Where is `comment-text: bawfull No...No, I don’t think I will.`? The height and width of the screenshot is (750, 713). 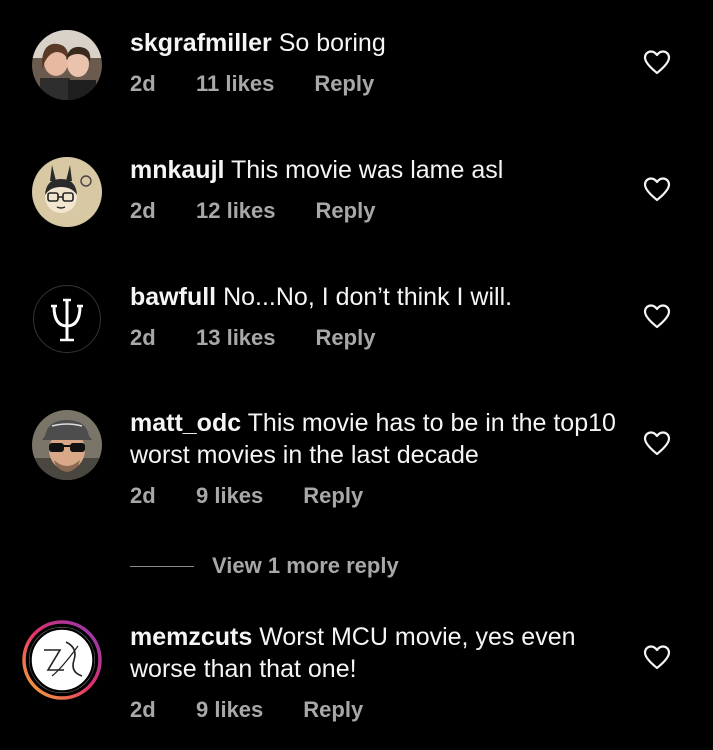
comment-text: bawfull No...No, I don’t think I will. is located at coordinates (375, 297).